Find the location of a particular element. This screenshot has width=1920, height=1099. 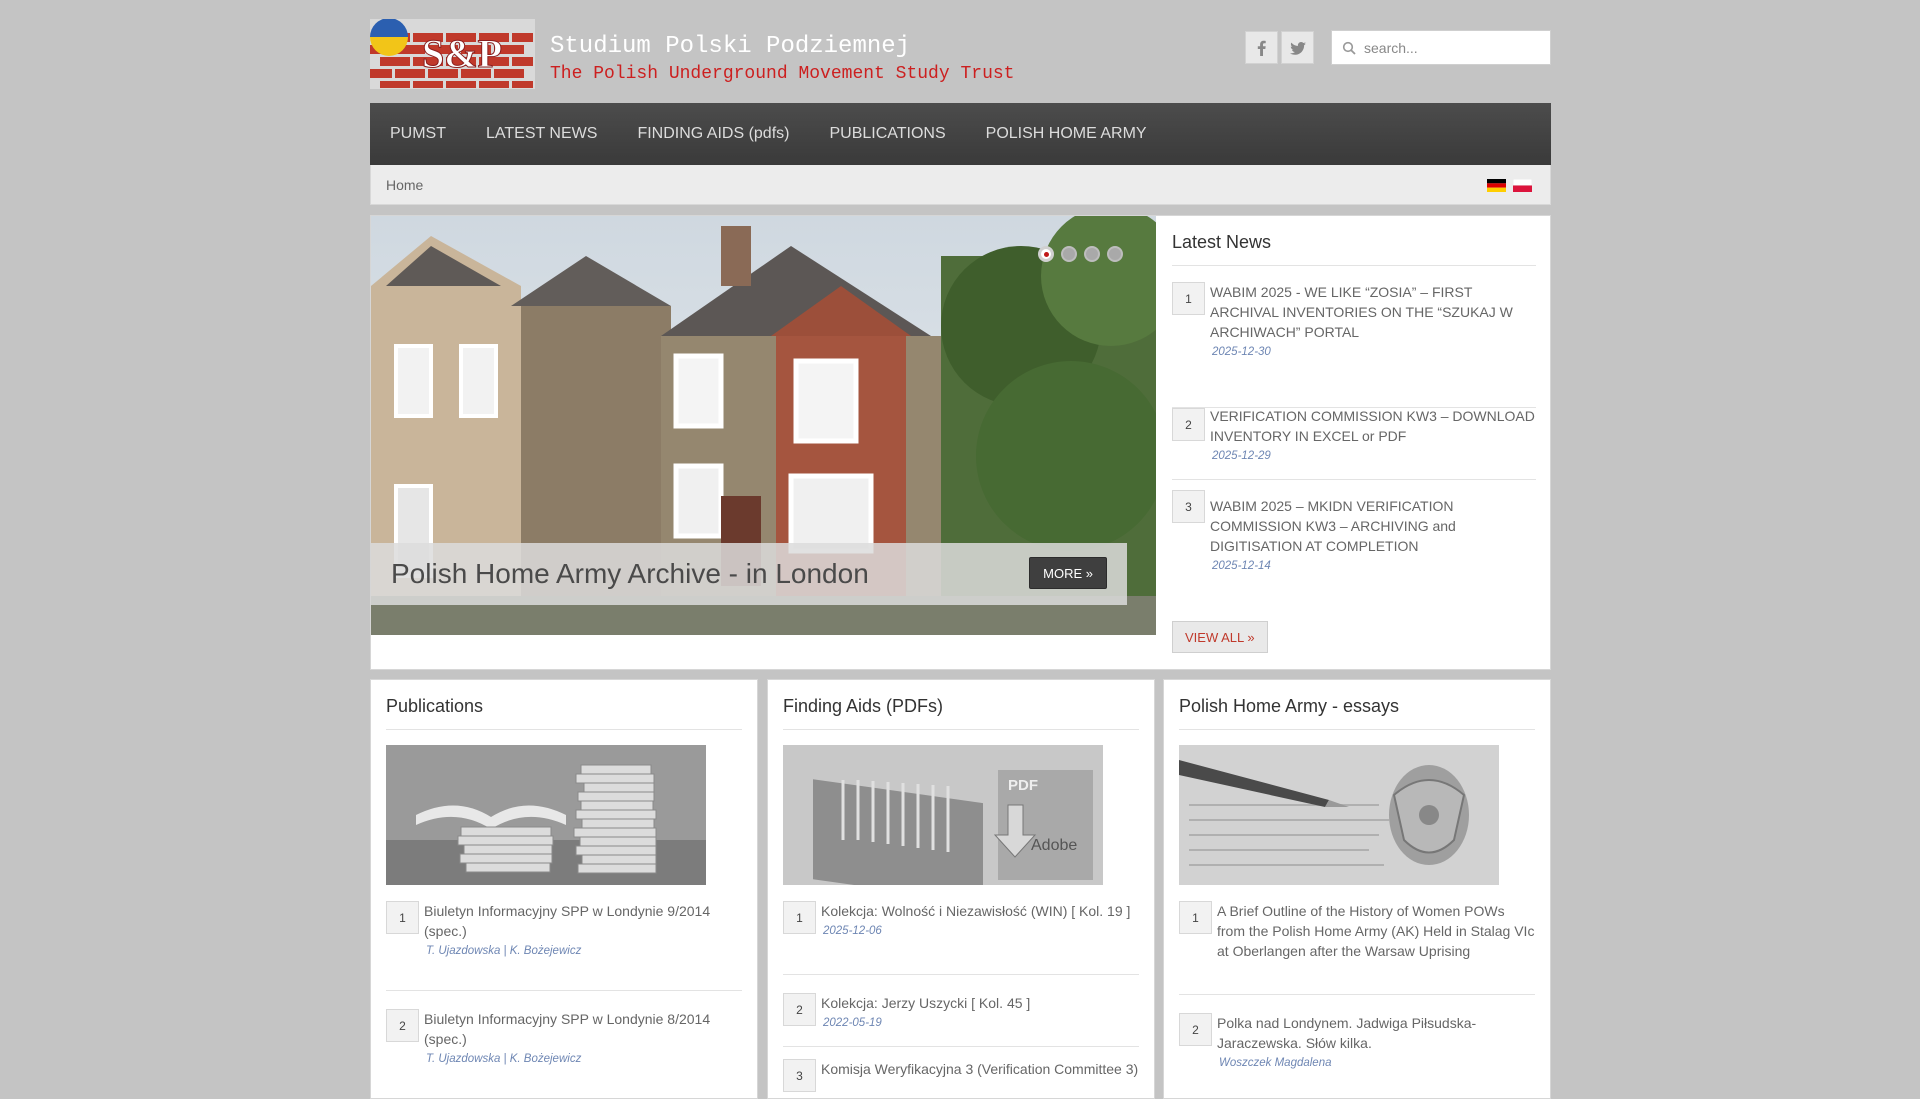

pen-eagle-image is located at coordinates (1339, 815).